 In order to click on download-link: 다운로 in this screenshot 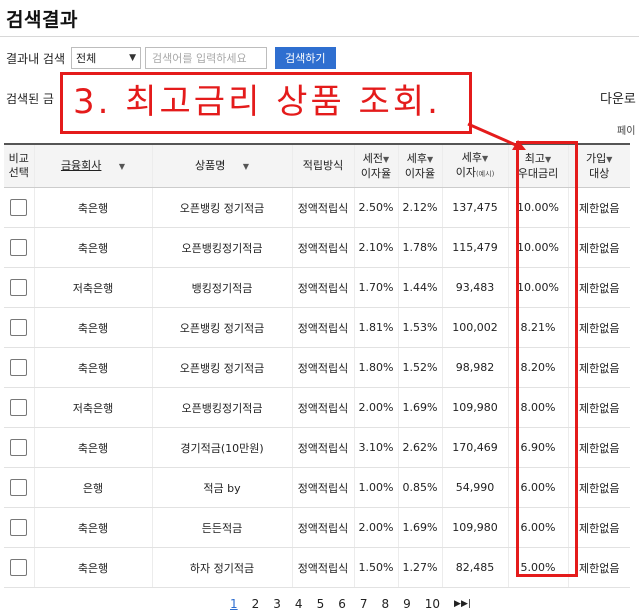, I will do `click(618, 97)`.